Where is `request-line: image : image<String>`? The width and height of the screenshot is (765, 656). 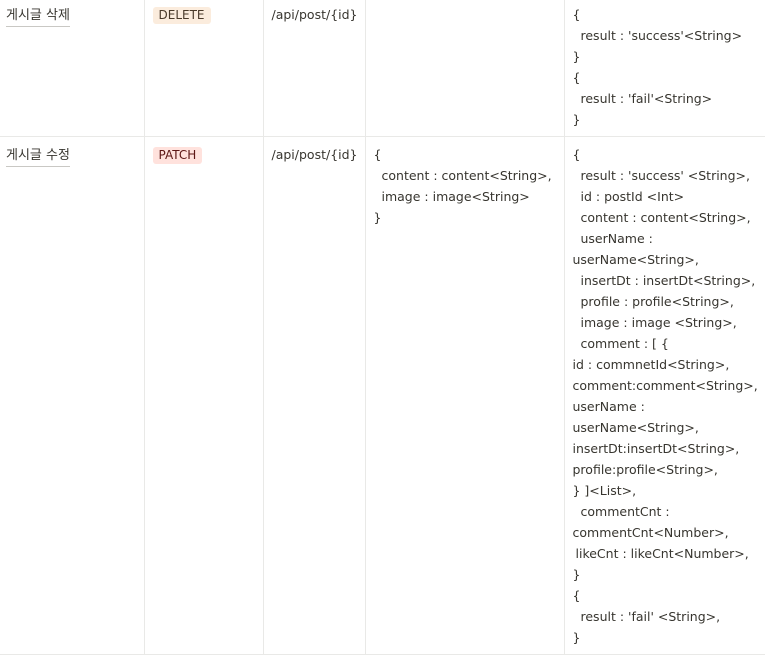 request-line: image : image<String> is located at coordinates (455, 196).